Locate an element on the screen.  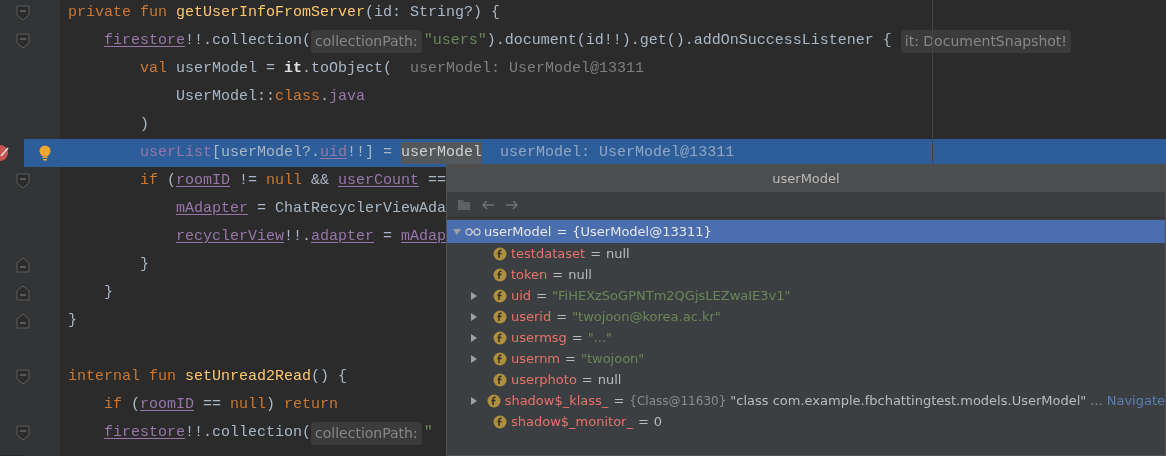
code-token: val is located at coordinates (154, 68).